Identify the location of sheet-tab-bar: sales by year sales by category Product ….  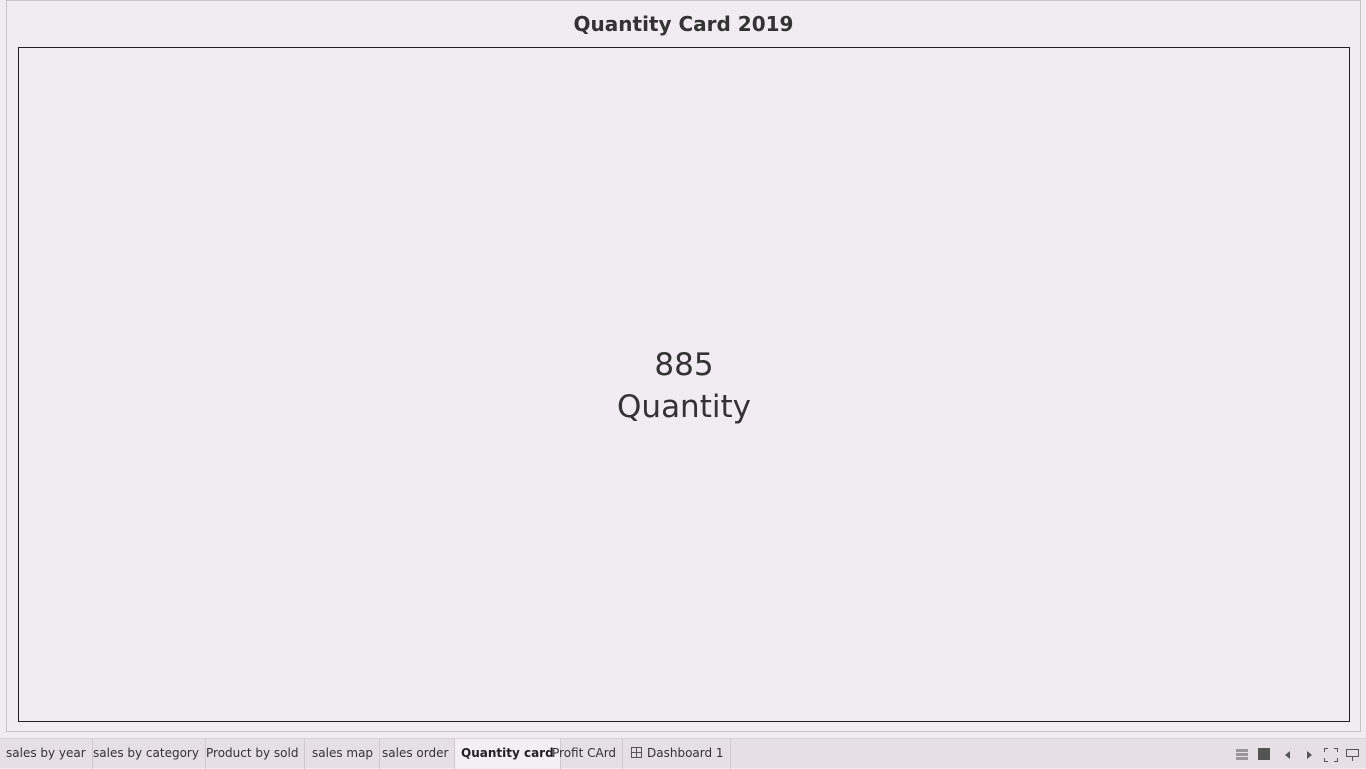
(683, 753).